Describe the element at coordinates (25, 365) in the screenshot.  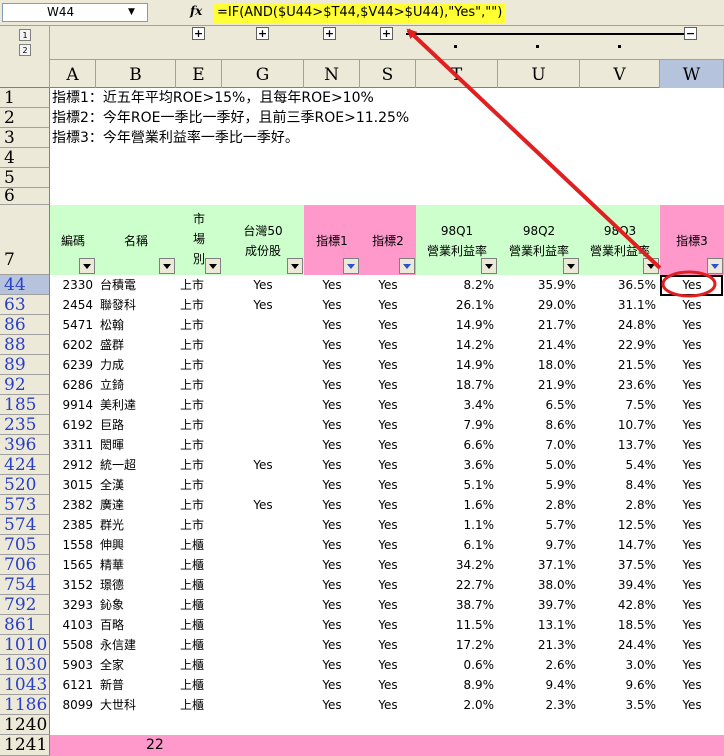
I see `row-header: 89` at that location.